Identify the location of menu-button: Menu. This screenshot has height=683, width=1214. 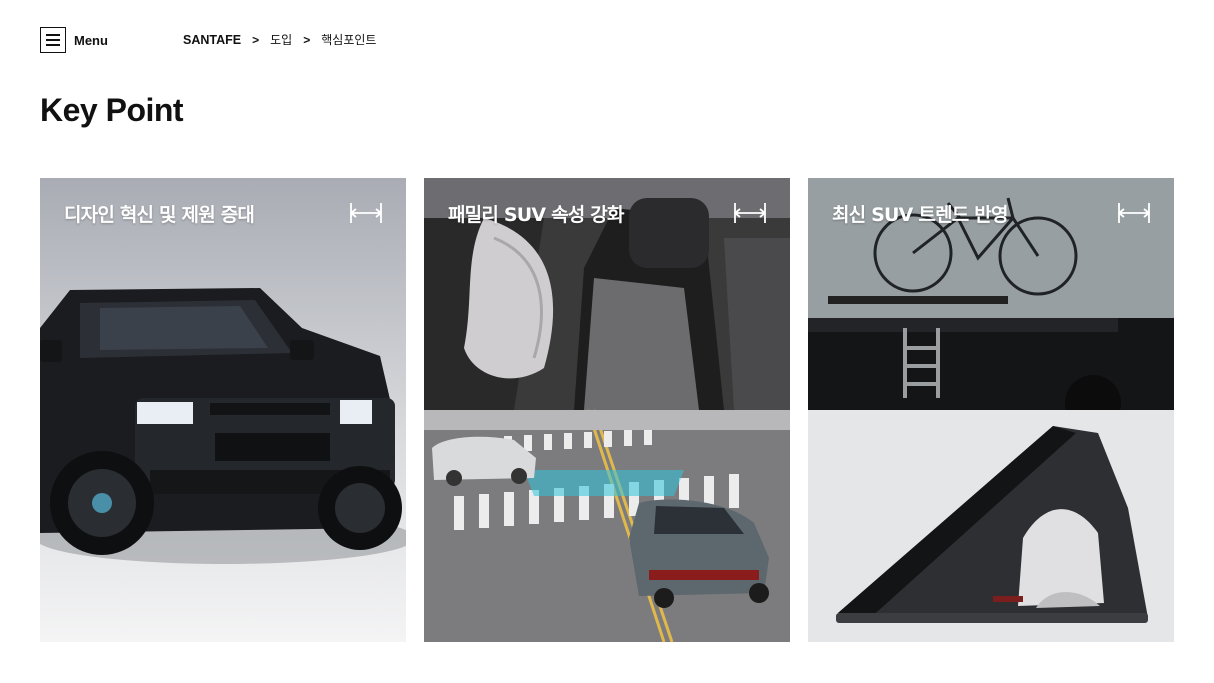
(74, 40).